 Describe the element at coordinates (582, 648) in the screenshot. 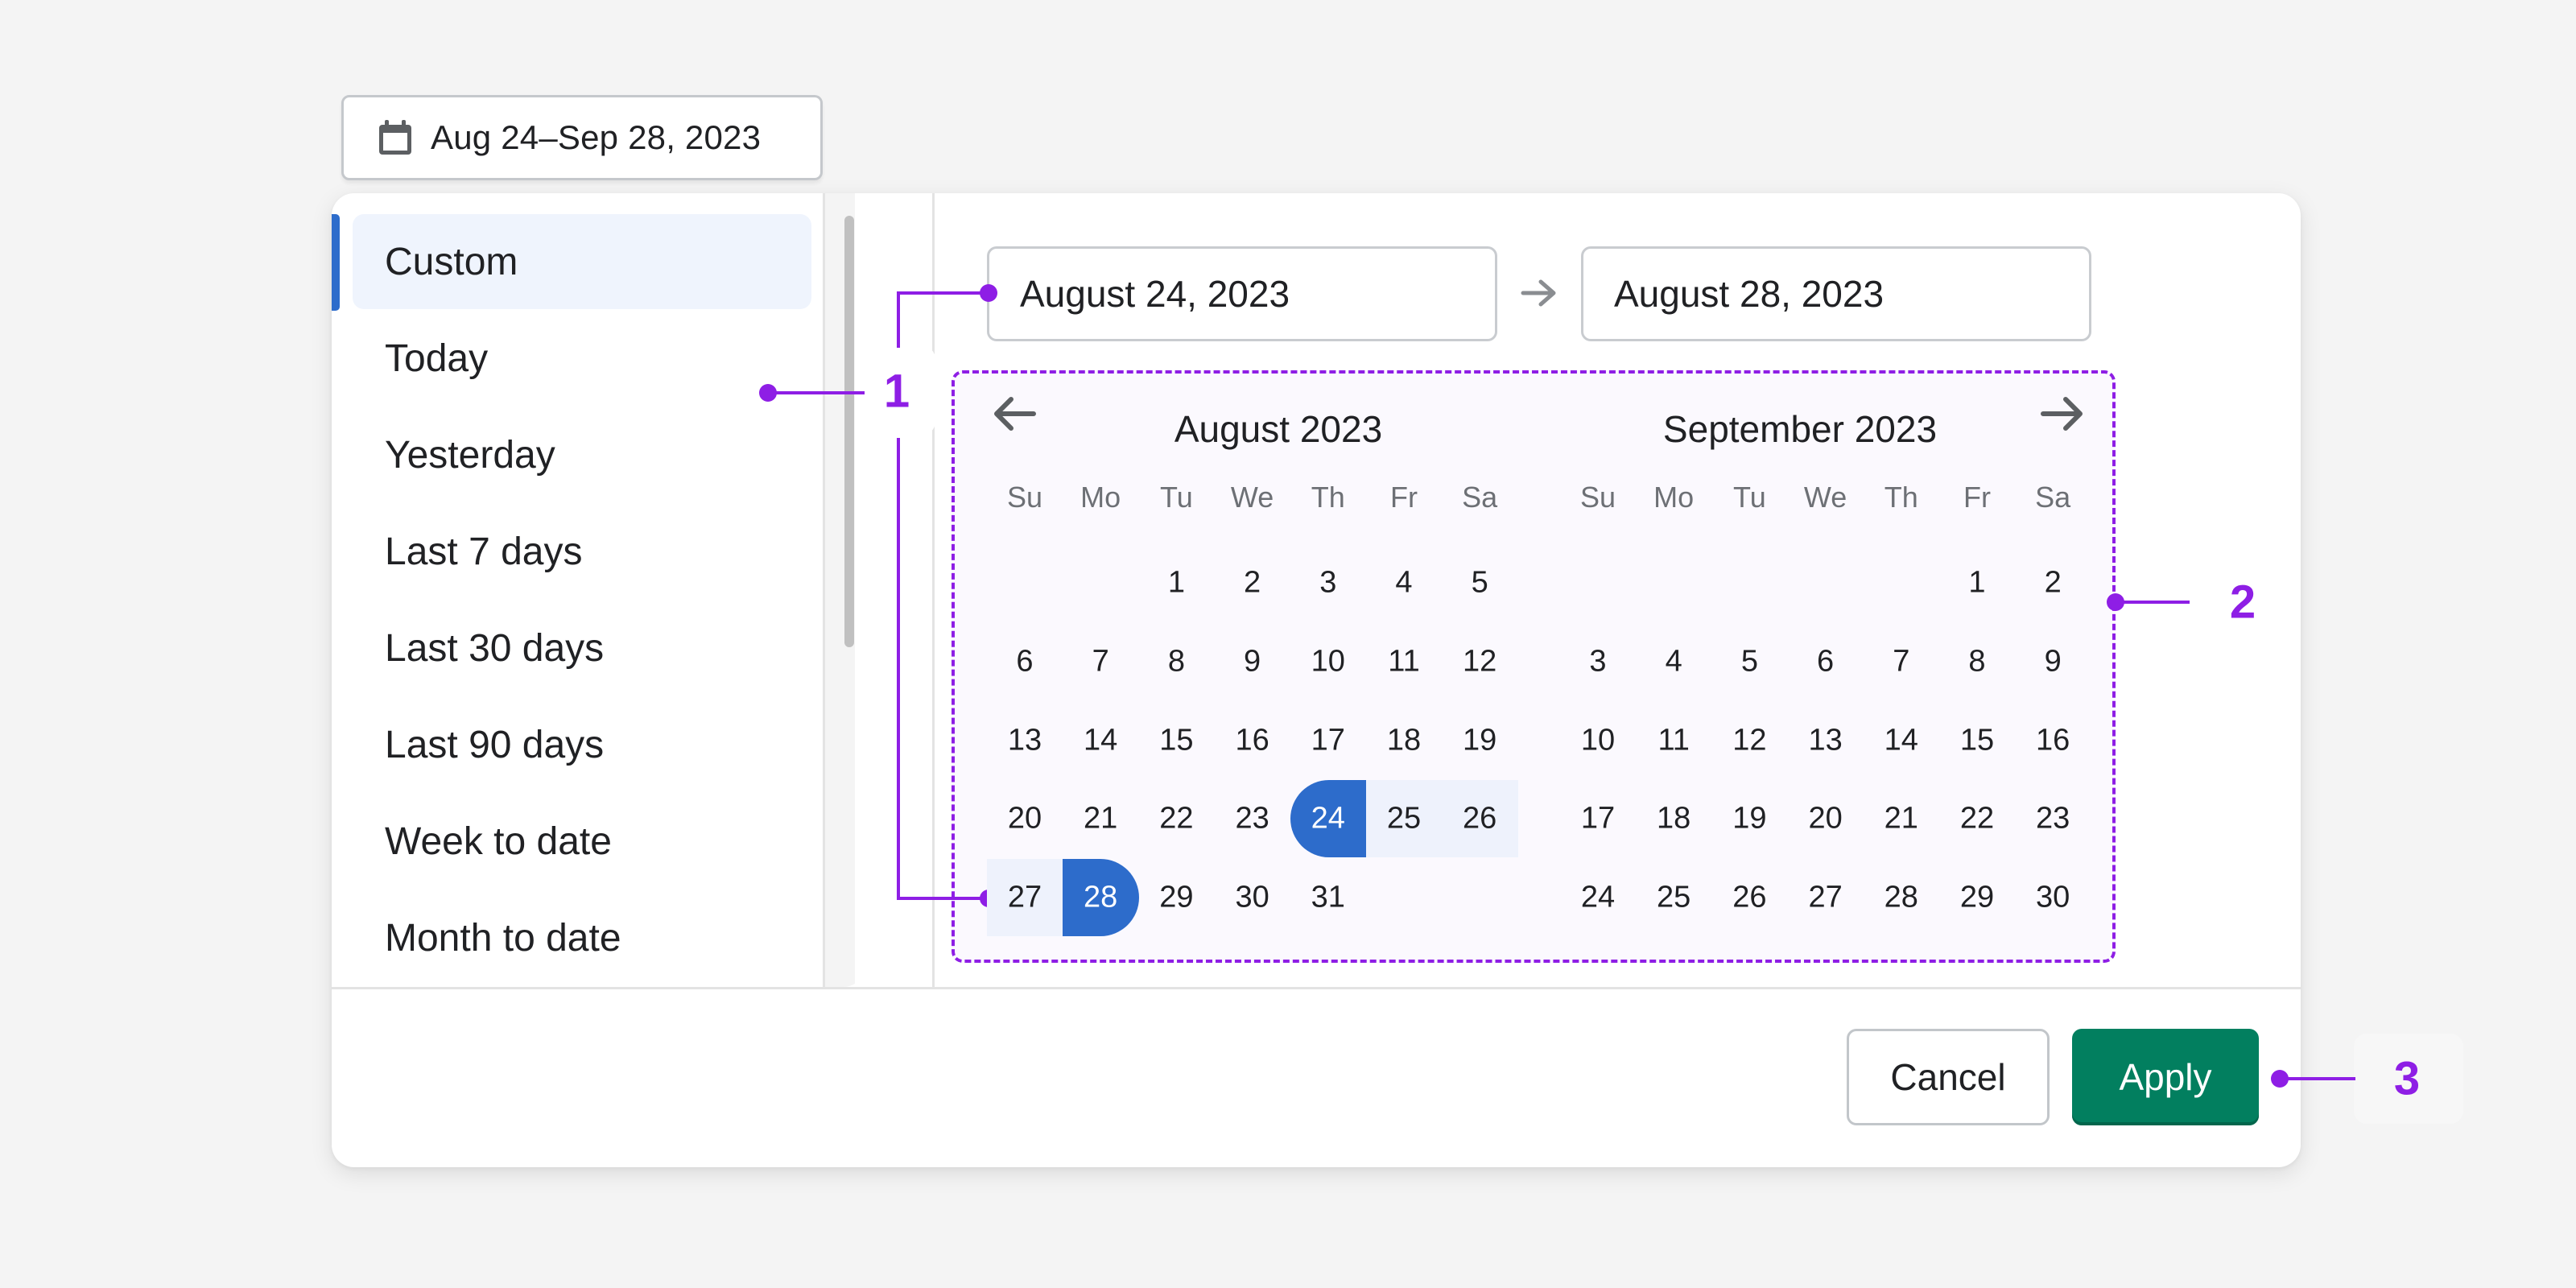

I see `preset-last-30-days: Last 30 days` at that location.